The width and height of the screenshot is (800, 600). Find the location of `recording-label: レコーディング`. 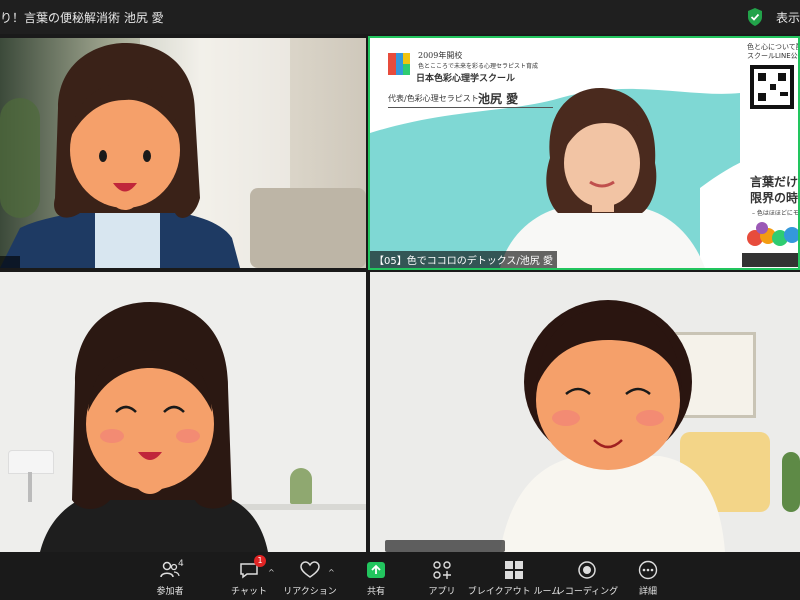

recording-label: レコーディング is located at coordinates (587, 592).